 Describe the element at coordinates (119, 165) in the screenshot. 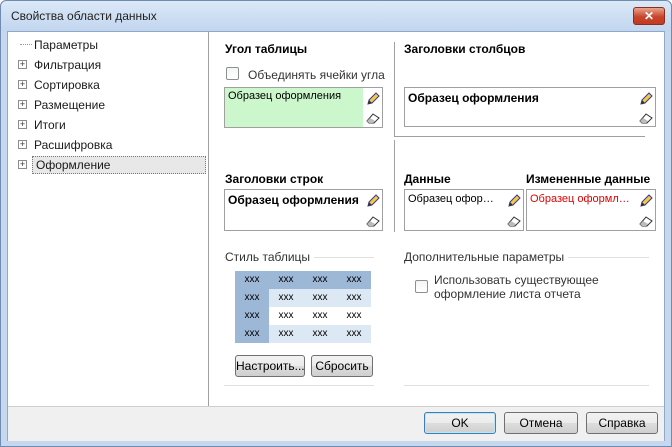

I see `tree-item-label: Оформление` at that location.